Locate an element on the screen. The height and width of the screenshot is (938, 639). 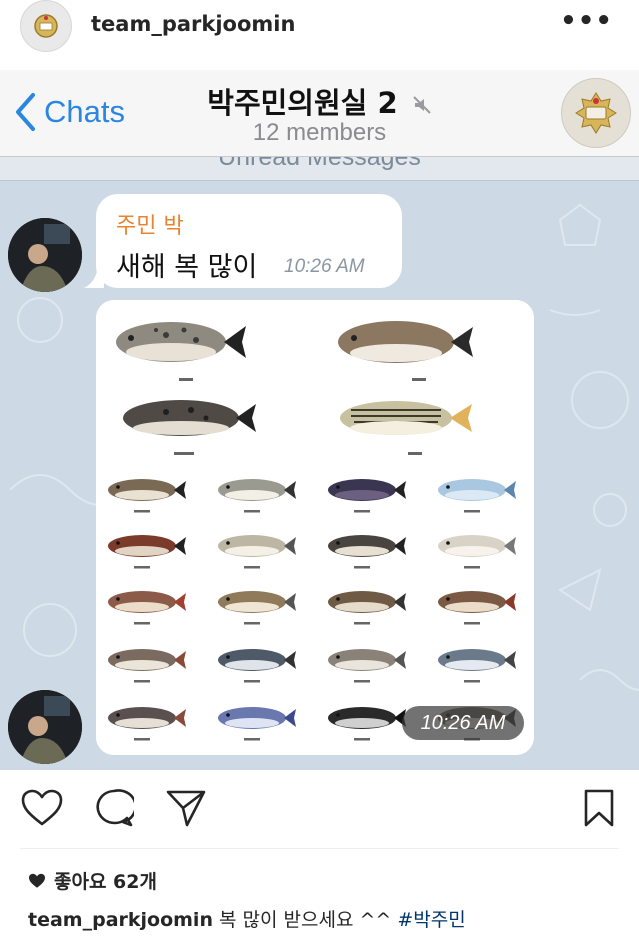
unread-divider: Unread Messages is located at coordinates (319, 169).